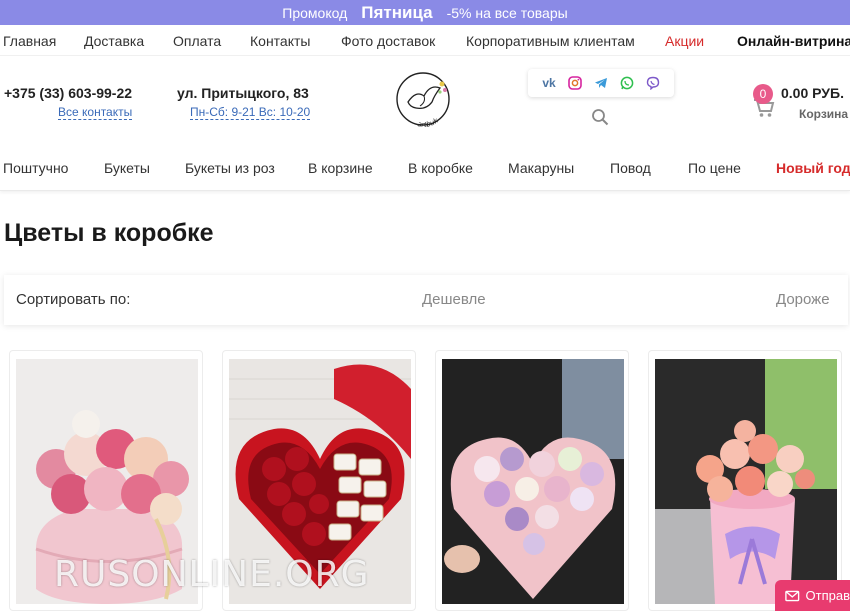  I want to click on send-message-button: Отправ, so click(812, 595).